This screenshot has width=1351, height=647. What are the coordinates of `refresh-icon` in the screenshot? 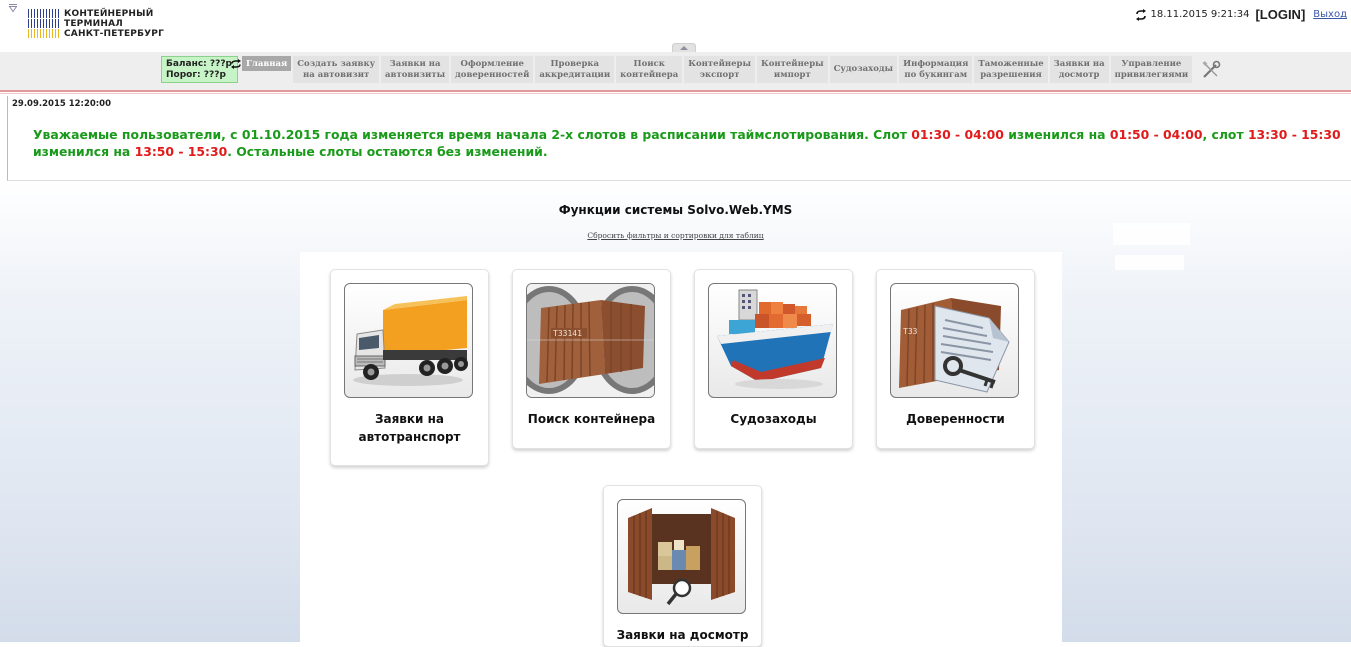 It's located at (1141, 14).